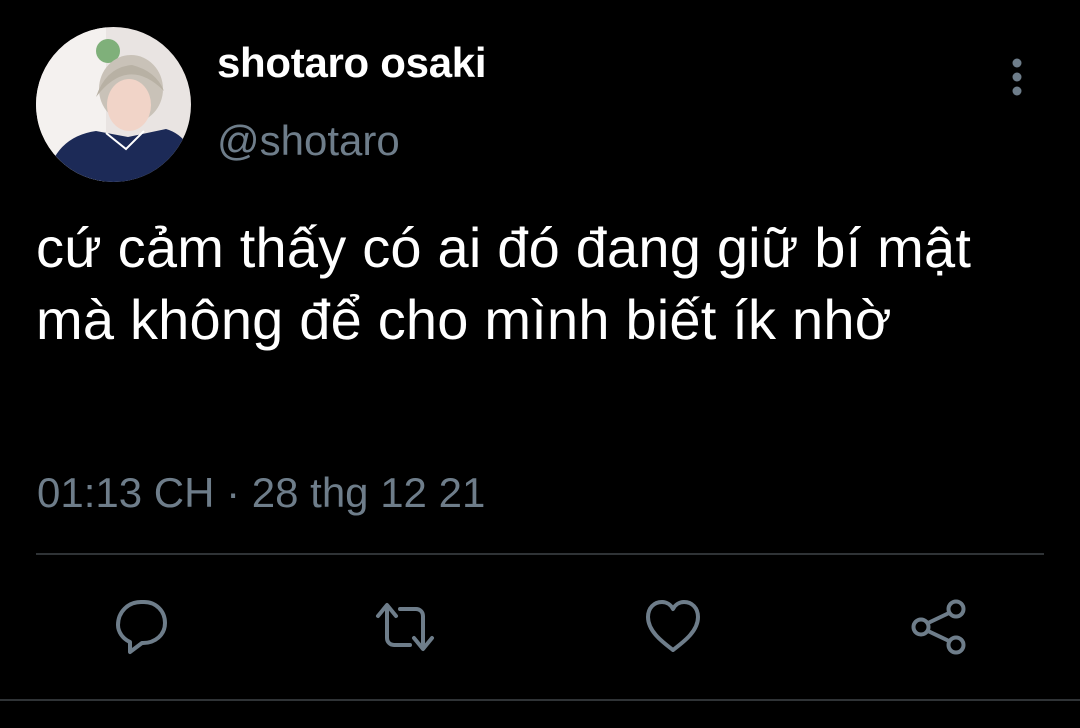 This screenshot has height=728, width=1080. I want to click on heart-icon, so click(673, 626).